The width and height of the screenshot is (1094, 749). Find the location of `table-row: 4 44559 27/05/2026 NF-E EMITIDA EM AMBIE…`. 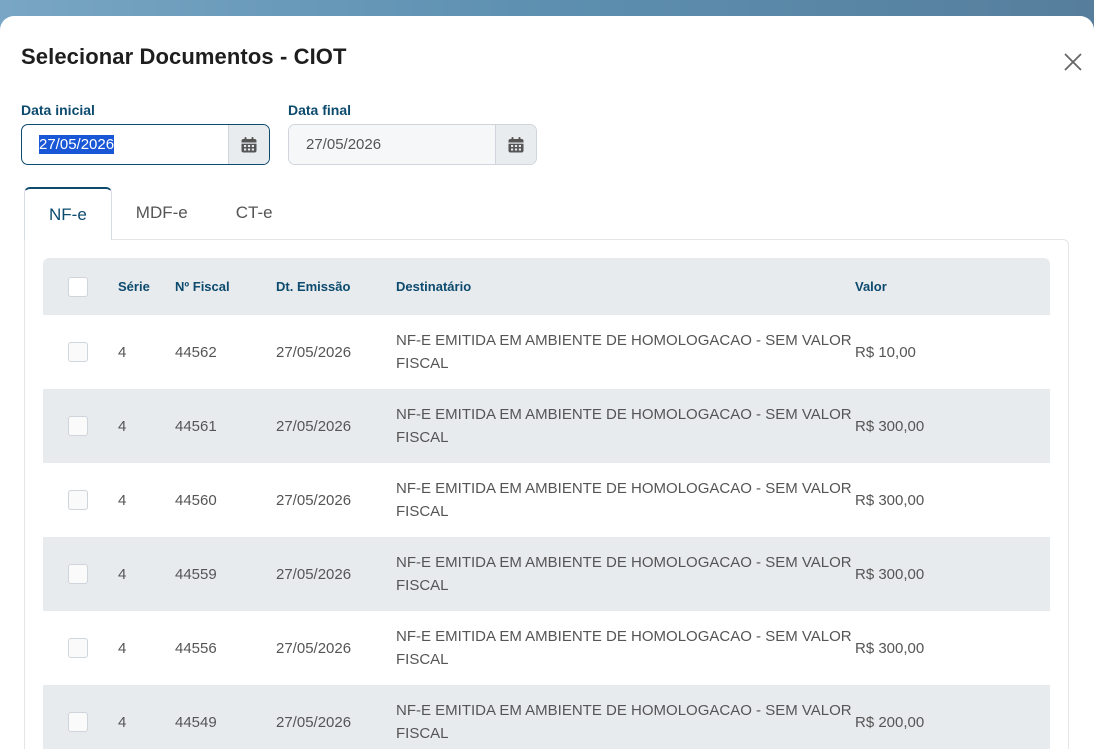

table-row: 4 44559 27/05/2026 NF-E EMITIDA EM AMBIE… is located at coordinates (546, 574).